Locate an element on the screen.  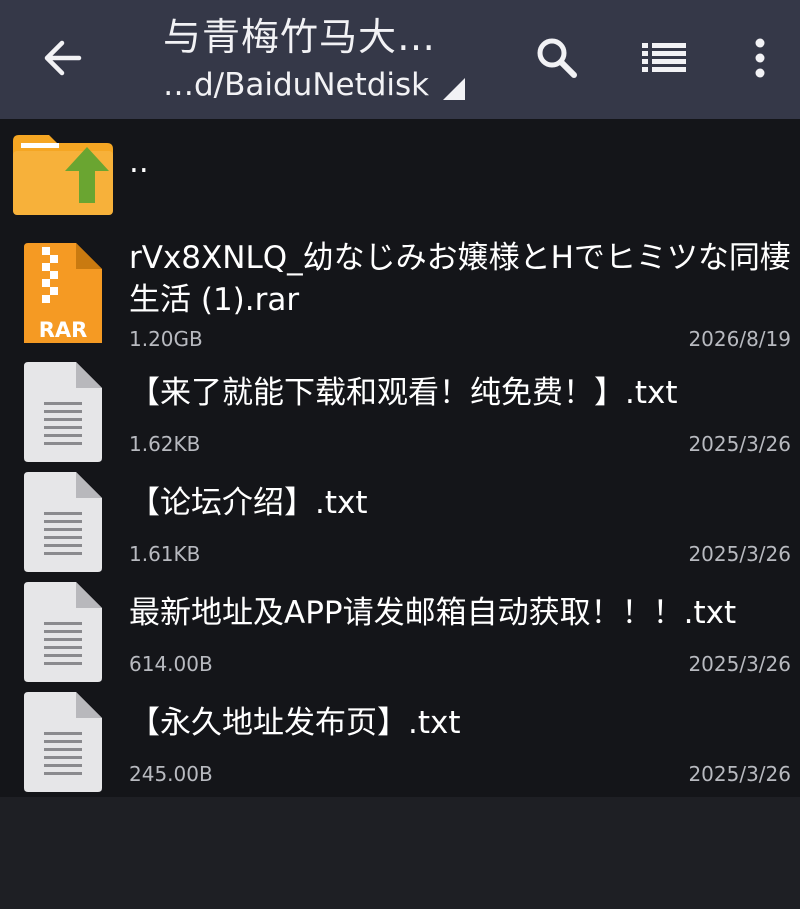
parent-folder-row: .. is located at coordinates (400, 174).